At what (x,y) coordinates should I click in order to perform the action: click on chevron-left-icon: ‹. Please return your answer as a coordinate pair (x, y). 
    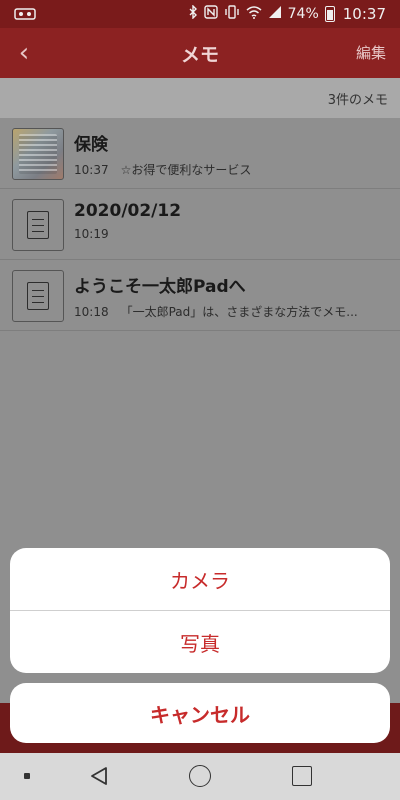
    Looking at the image, I should click on (24, 53).